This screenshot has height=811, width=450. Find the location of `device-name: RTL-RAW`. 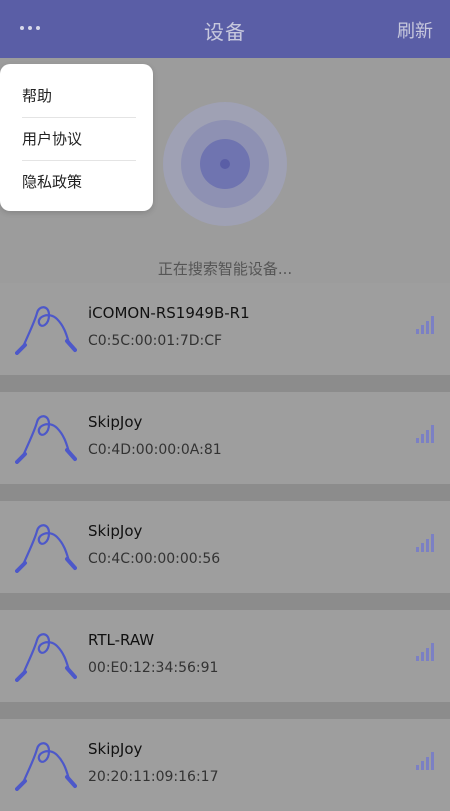

device-name: RTL-RAW is located at coordinates (121, 640).